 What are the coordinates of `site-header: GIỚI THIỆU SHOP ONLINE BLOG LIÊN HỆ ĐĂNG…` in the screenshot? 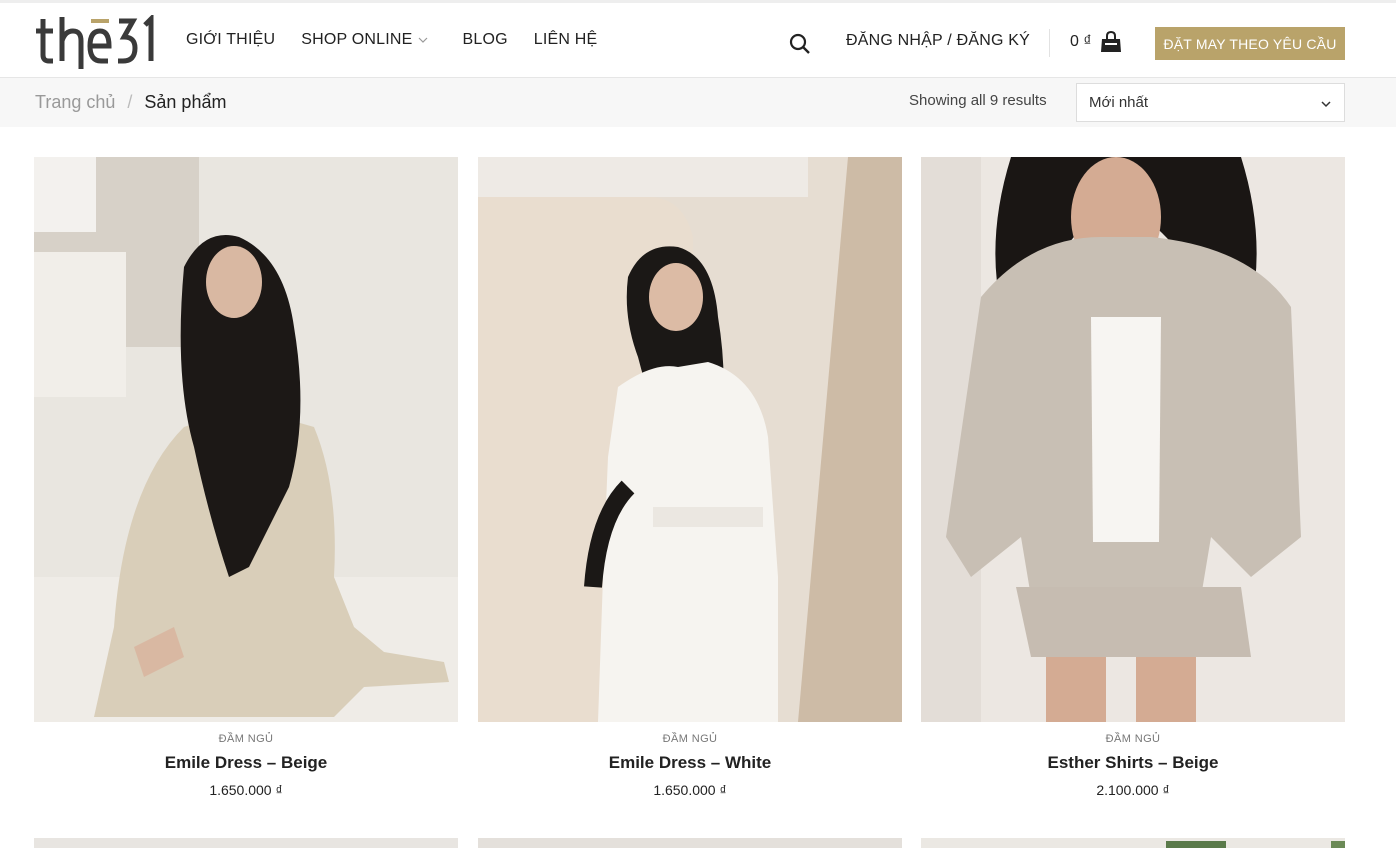 It's located at (698, 39).